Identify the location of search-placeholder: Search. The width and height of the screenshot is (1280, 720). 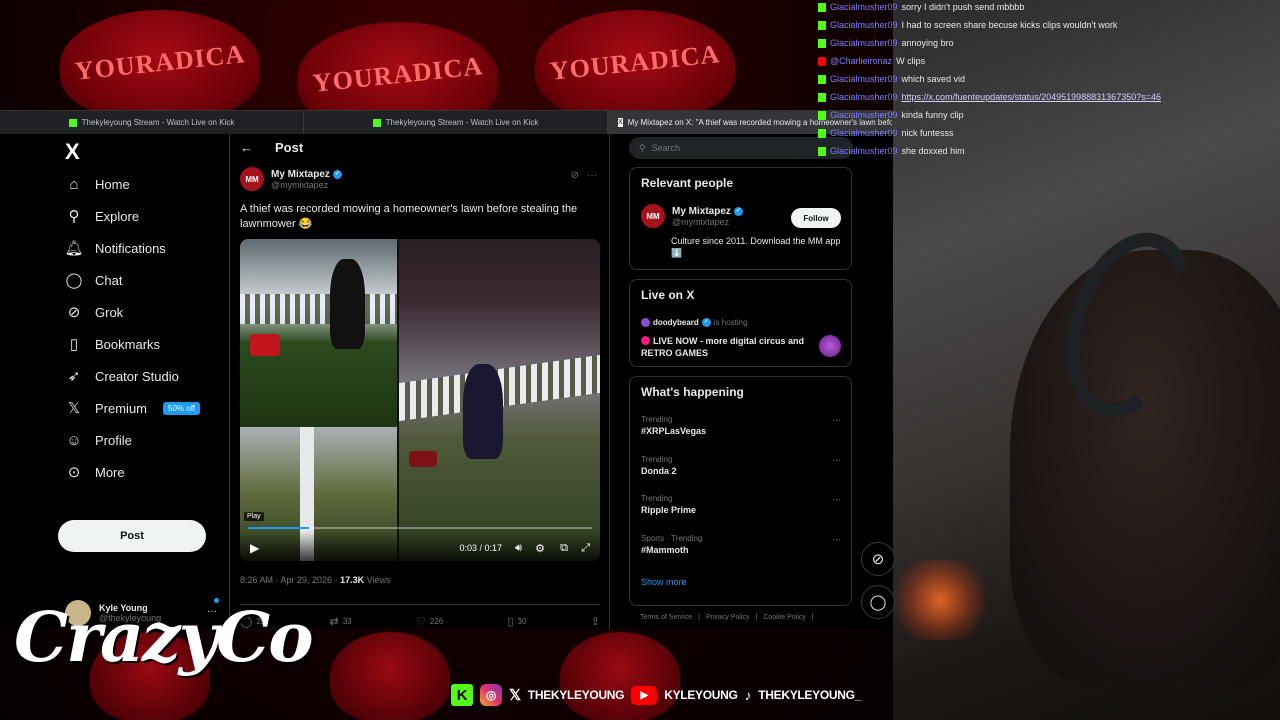
(666, 148).